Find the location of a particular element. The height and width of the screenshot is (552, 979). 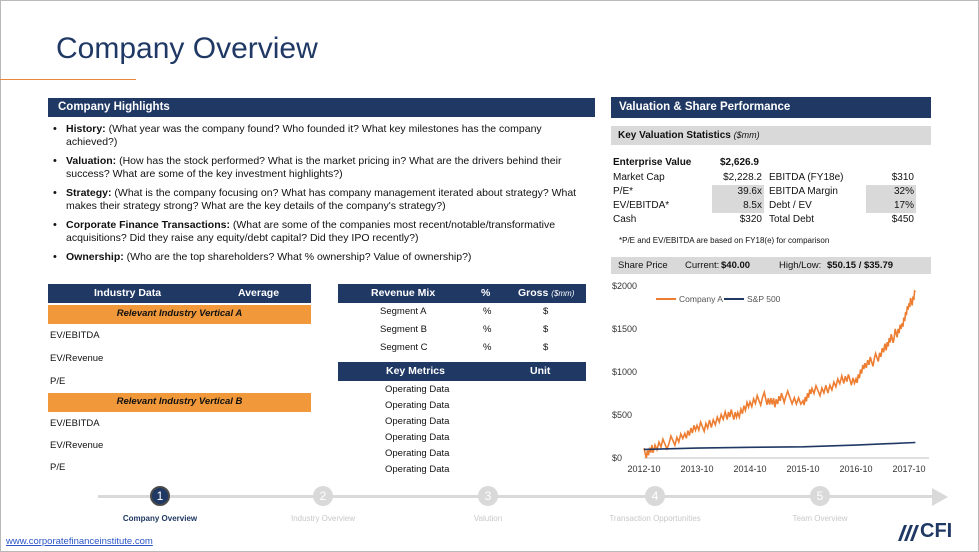

valuation-header: Valuation & Share Performance is located at coordinates (771, 107).